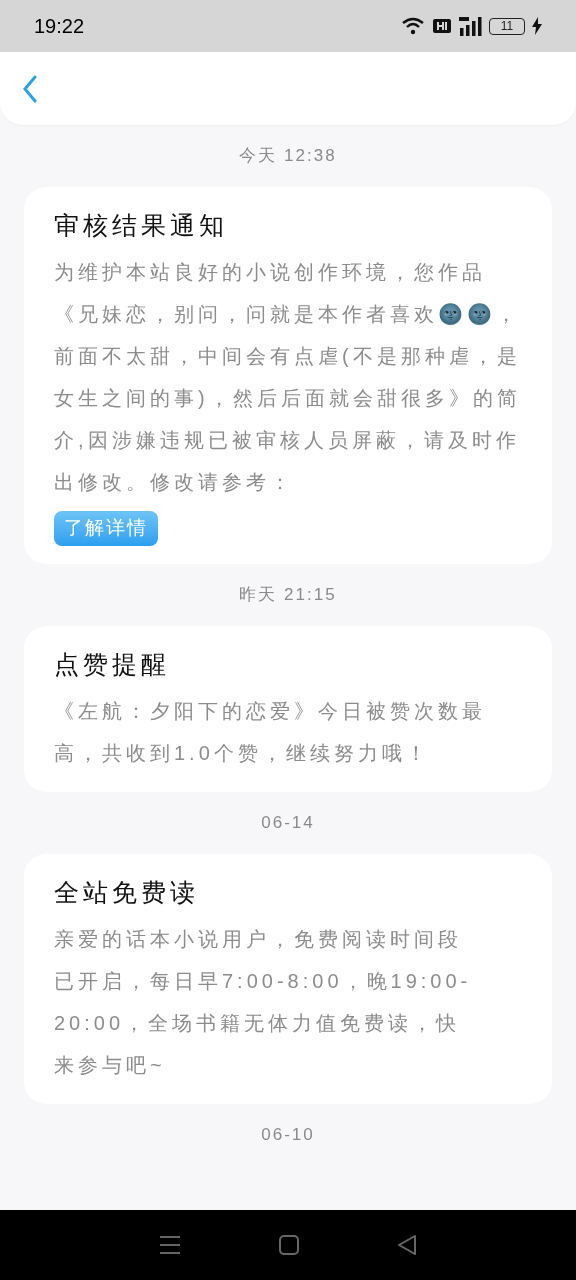  What do you see at coordinates (59, 26) in the screenshot?
I see `clock: 19:22` at bounding box center [59, 26].